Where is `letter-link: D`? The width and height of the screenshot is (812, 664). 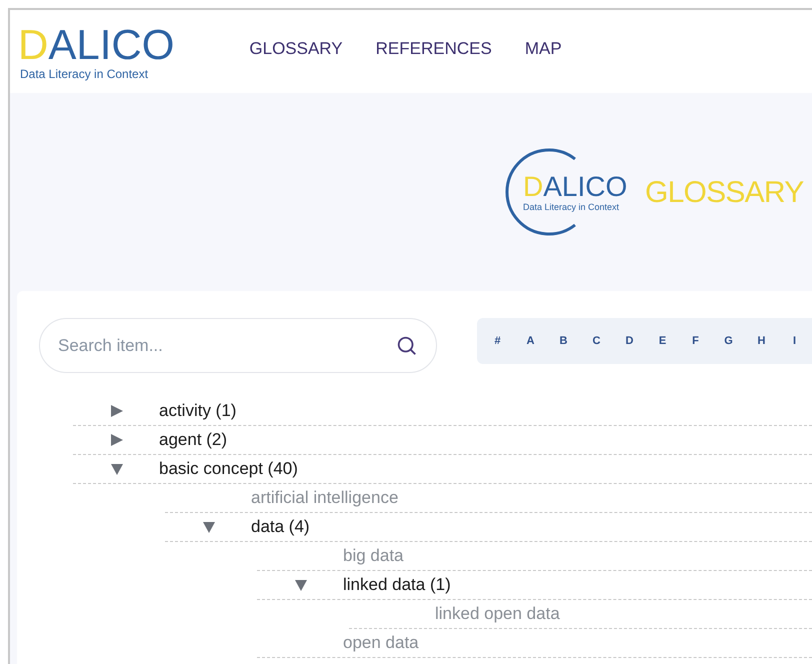
letter-link: D is located at coordinates (629, 341).